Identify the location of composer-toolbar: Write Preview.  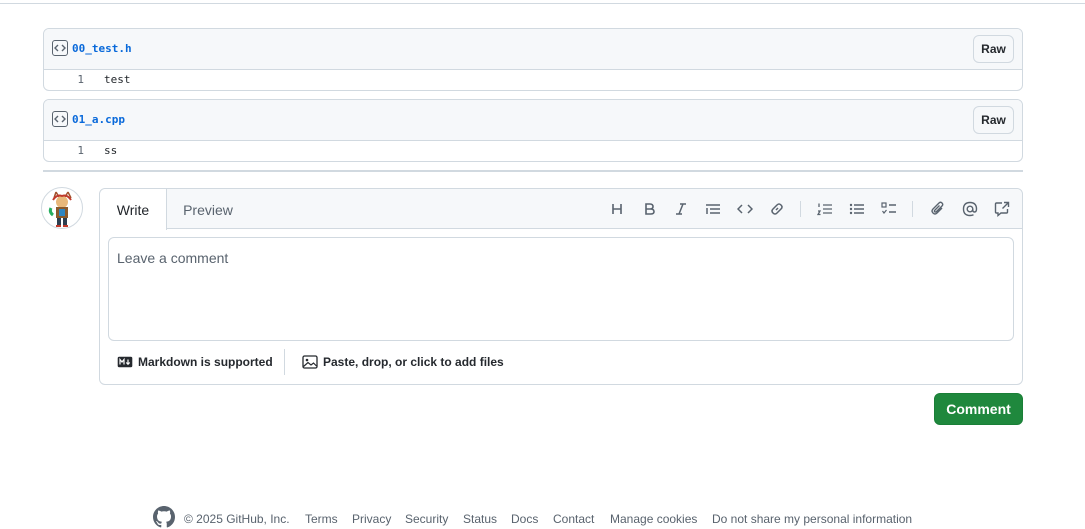
(561, 209).